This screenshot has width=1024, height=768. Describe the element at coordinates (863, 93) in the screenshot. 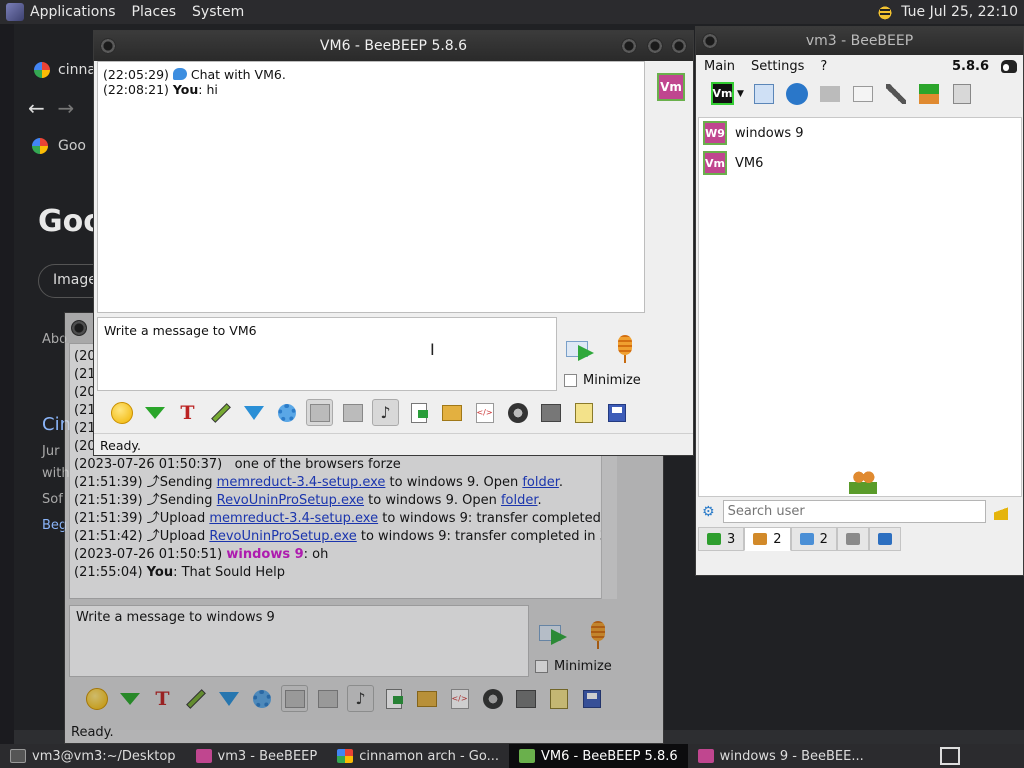

I see `write-icon` at that location.